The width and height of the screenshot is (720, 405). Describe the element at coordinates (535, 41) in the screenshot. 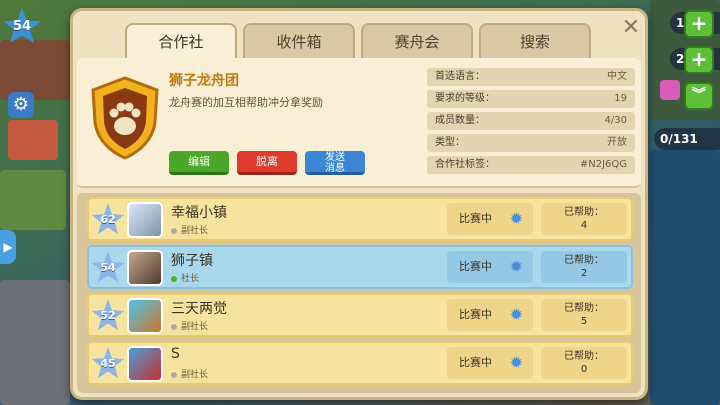

I see `tab-search: 搜索` at that location.